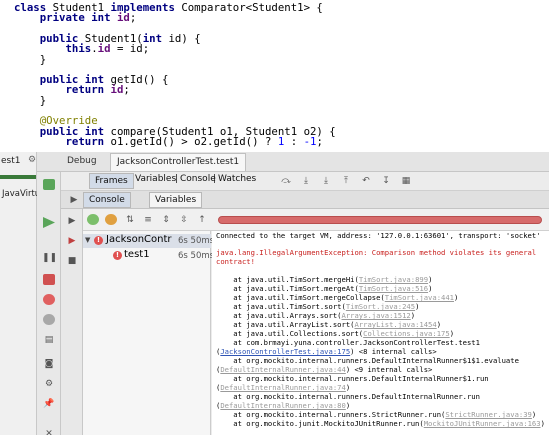  Describe the element at coordinates (293, 162) in the screenshot. I see `debug-title-bar: Debug JacksonControllerTest.test1` at that location.